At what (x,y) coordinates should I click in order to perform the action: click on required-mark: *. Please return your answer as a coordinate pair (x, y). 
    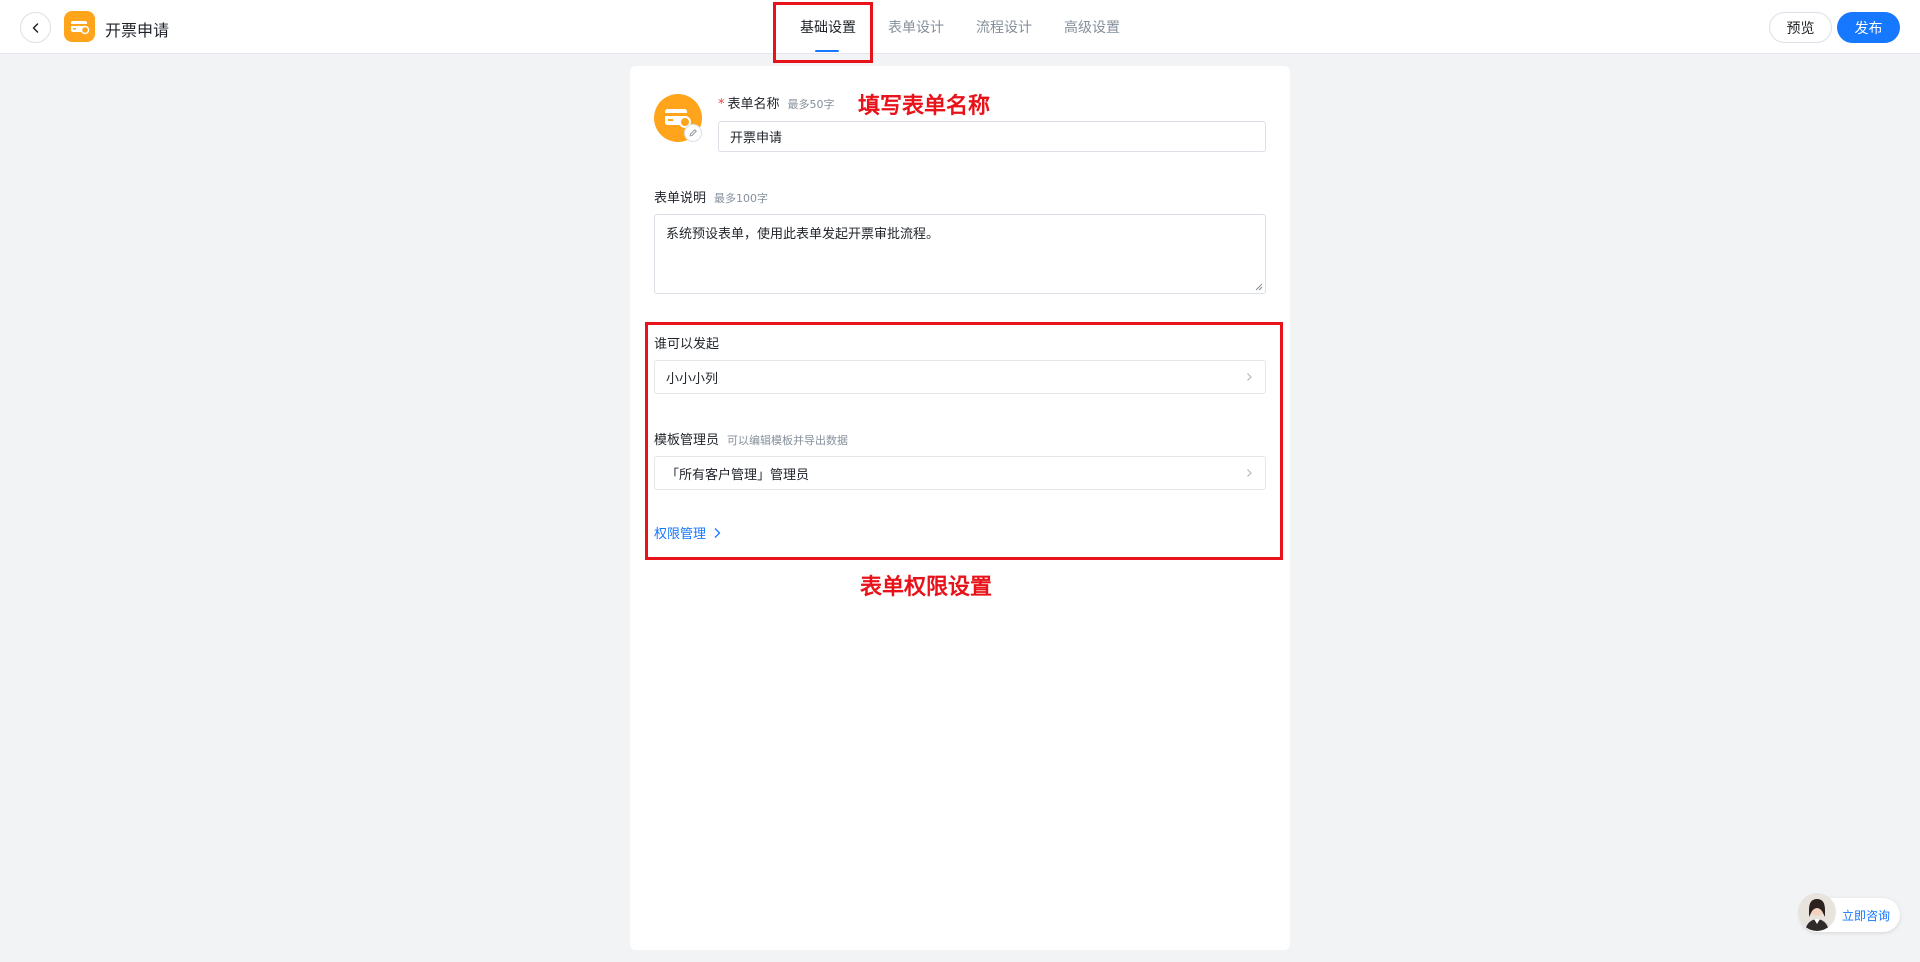
    Looking at the image, I should click on (721, 104).